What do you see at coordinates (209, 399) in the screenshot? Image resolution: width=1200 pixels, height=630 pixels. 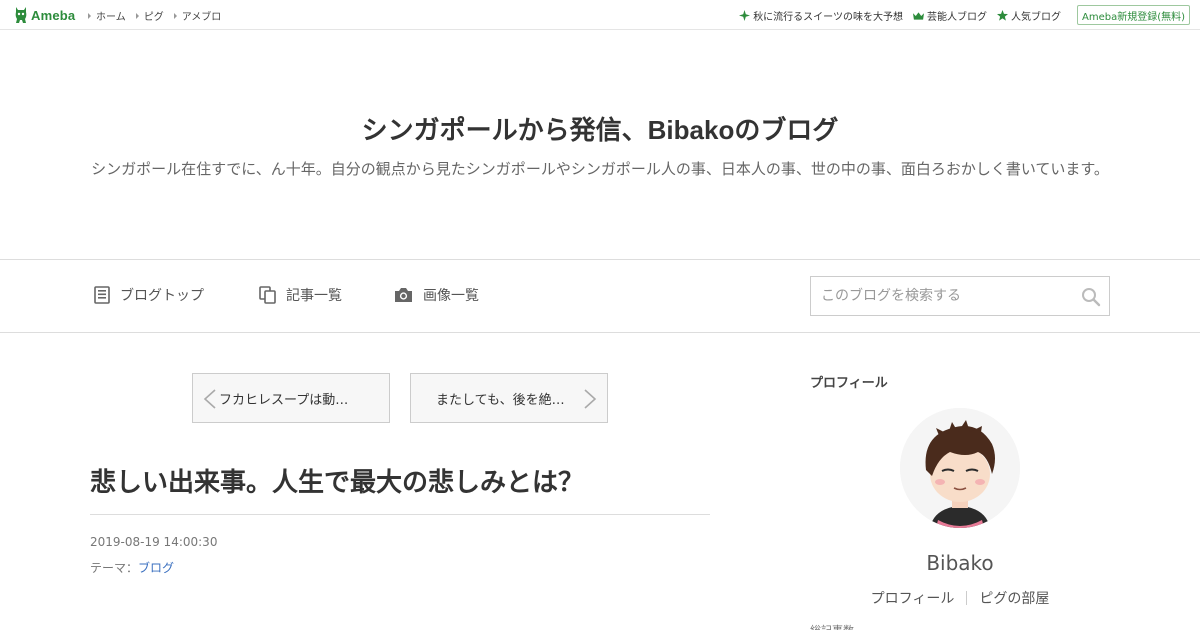 I see `chevron-left-icon` at bounding box center [209, 399].